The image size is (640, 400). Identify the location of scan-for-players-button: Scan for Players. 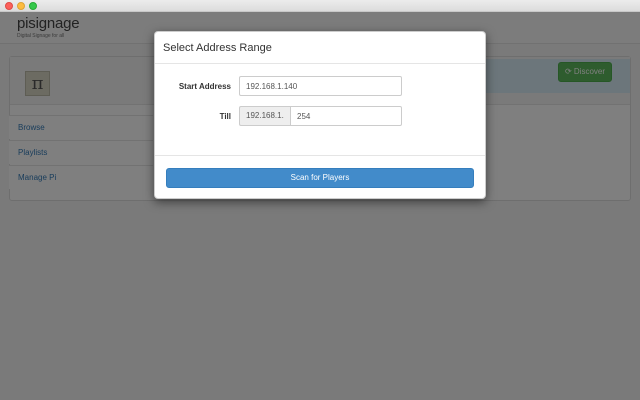
(320, 178).